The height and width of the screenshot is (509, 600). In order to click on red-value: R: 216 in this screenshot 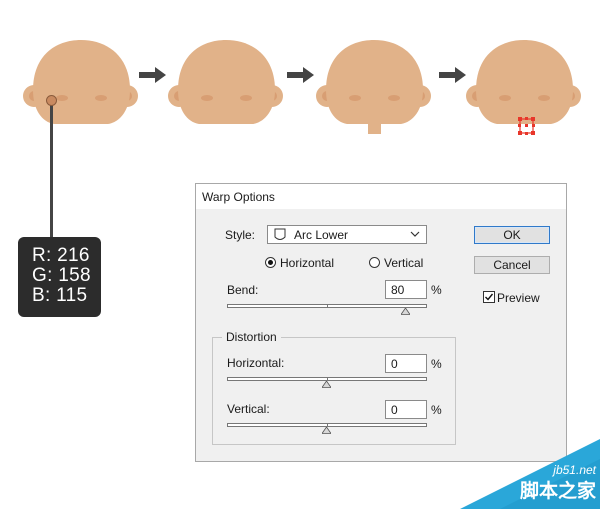, I will do `click(61, 255)`.